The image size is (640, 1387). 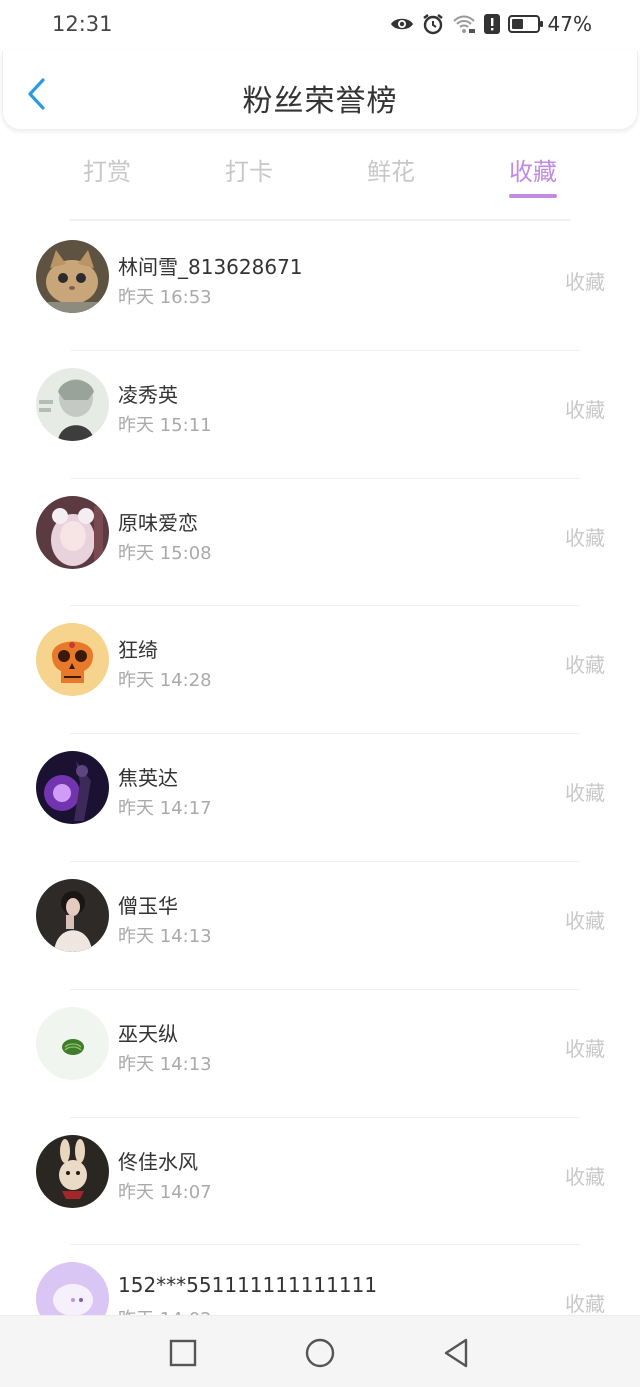 What do you see at coordinates (210, 267) in the screenshot?
I see `user-name: 林间雪_813628671` at bounding box center [210, 267].